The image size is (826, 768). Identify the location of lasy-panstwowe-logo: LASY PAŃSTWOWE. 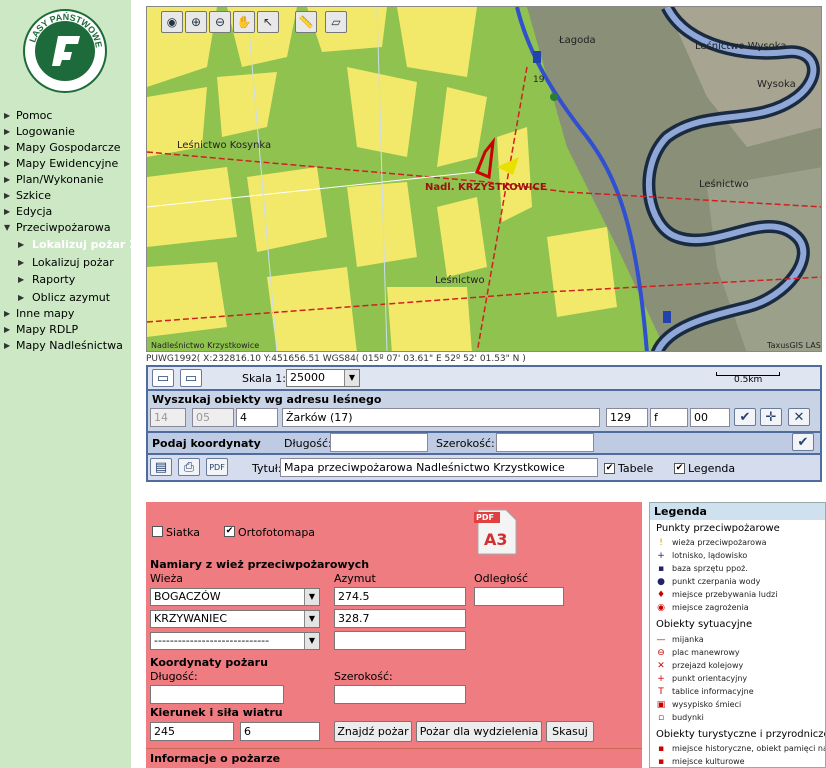
(65, 51).